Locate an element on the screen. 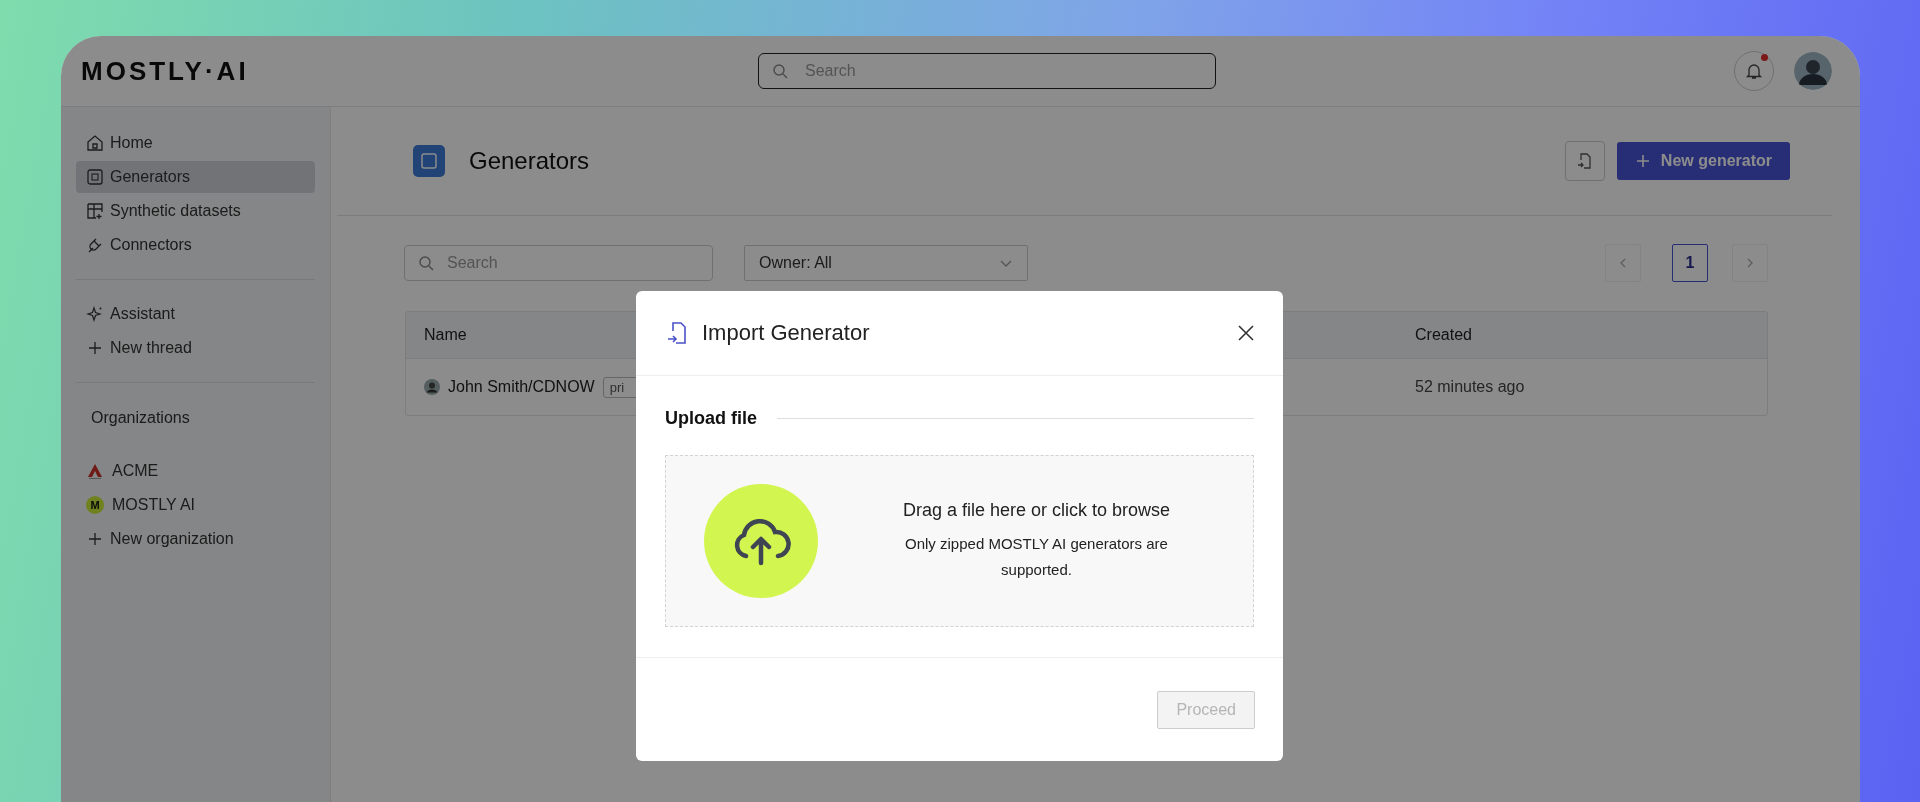 Image resolution: width=1920 pixels, height=802 pixels. sidebar-item: New organization is located at coordinates (195, 539).